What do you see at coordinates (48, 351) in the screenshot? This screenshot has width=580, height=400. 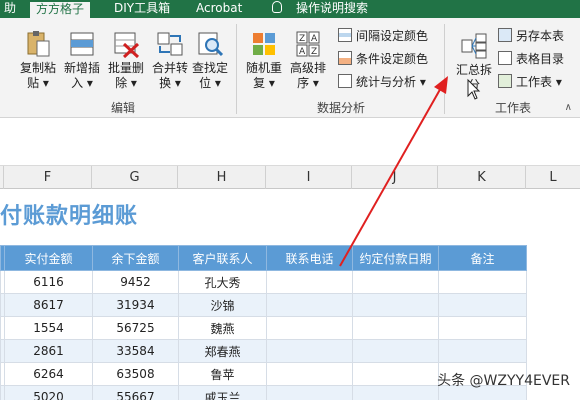 I see `table-cell: 2861` at bounding box center [48, 351].